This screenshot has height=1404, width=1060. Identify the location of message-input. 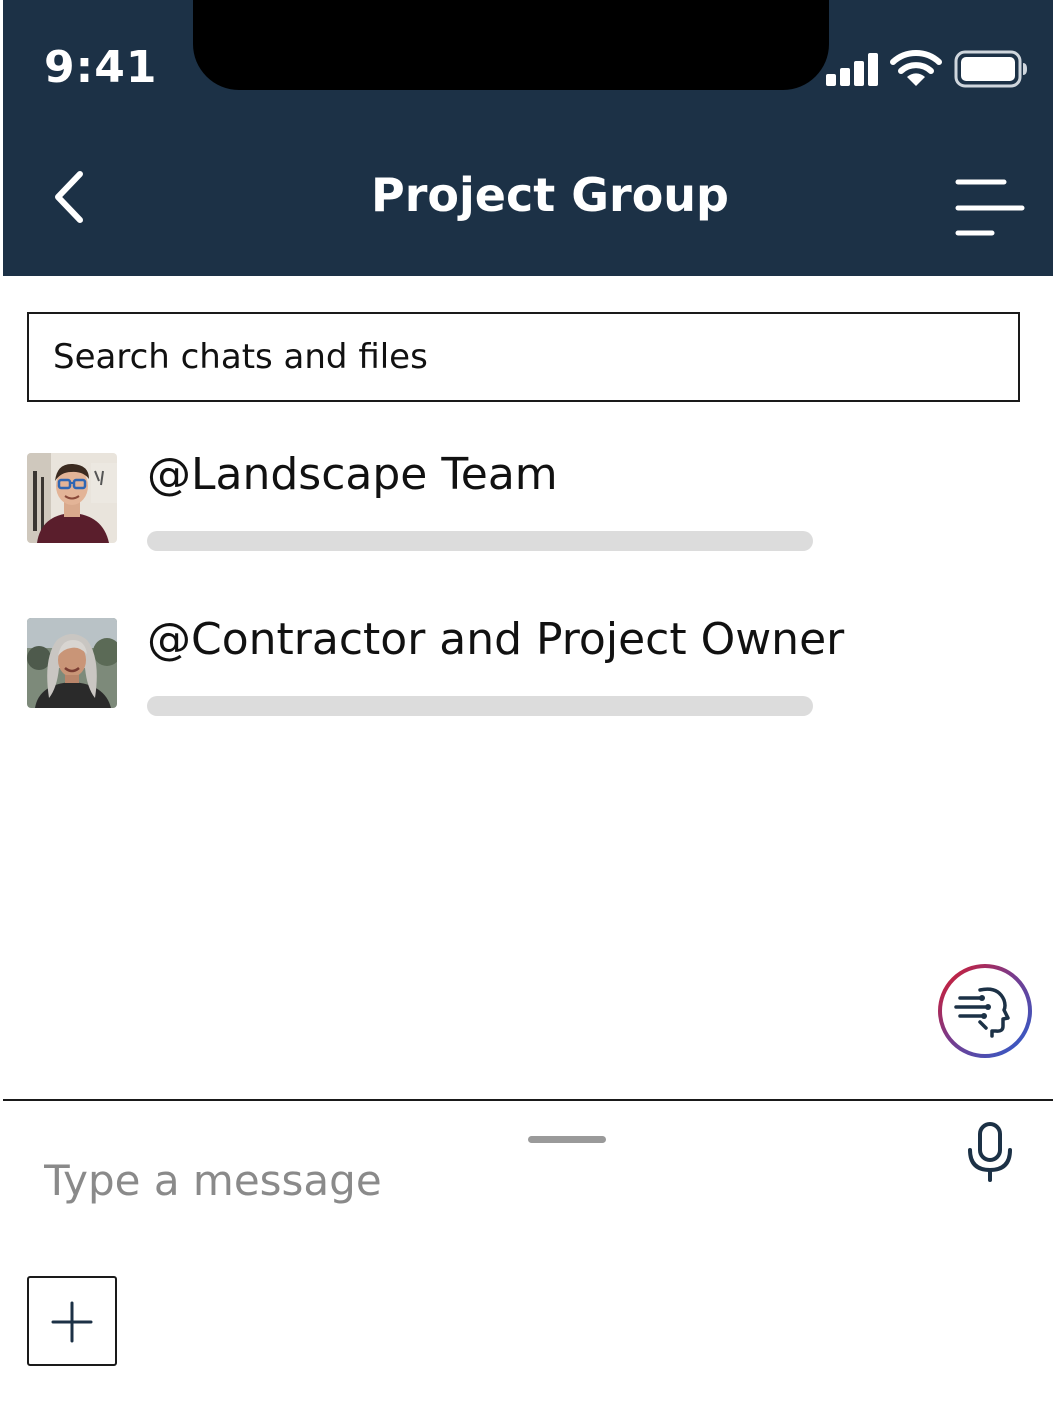
(484, 1180).